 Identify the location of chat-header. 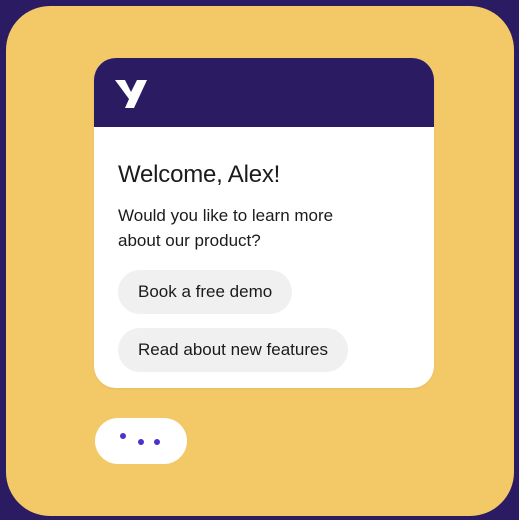
(264, 92).